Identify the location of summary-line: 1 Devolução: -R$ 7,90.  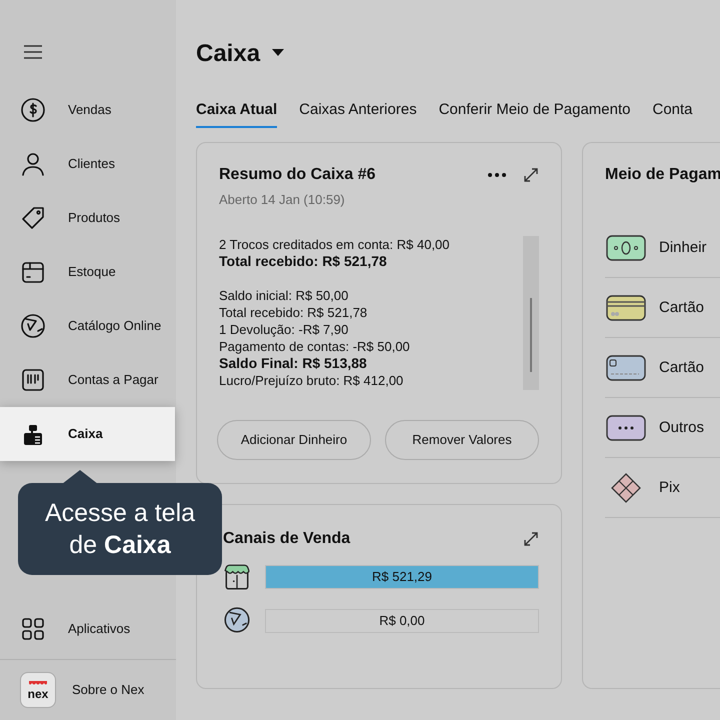
(284, 329).